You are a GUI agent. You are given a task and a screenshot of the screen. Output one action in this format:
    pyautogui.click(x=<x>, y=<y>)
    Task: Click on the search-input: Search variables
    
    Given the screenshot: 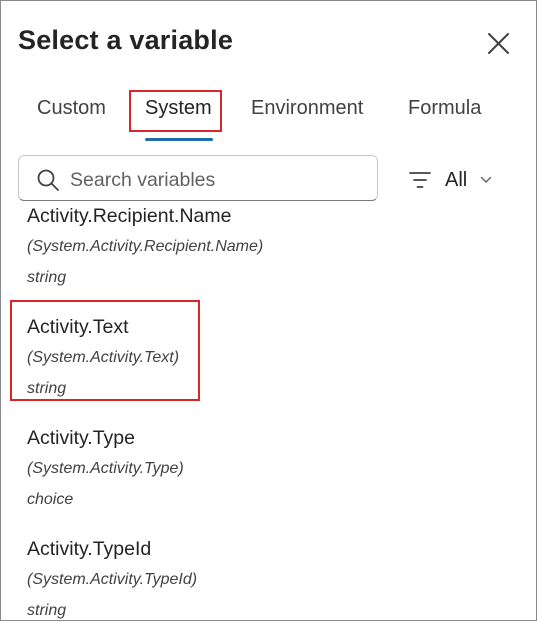 What is the action you would take?
    pyautogui.click(x=198, y=178)
    